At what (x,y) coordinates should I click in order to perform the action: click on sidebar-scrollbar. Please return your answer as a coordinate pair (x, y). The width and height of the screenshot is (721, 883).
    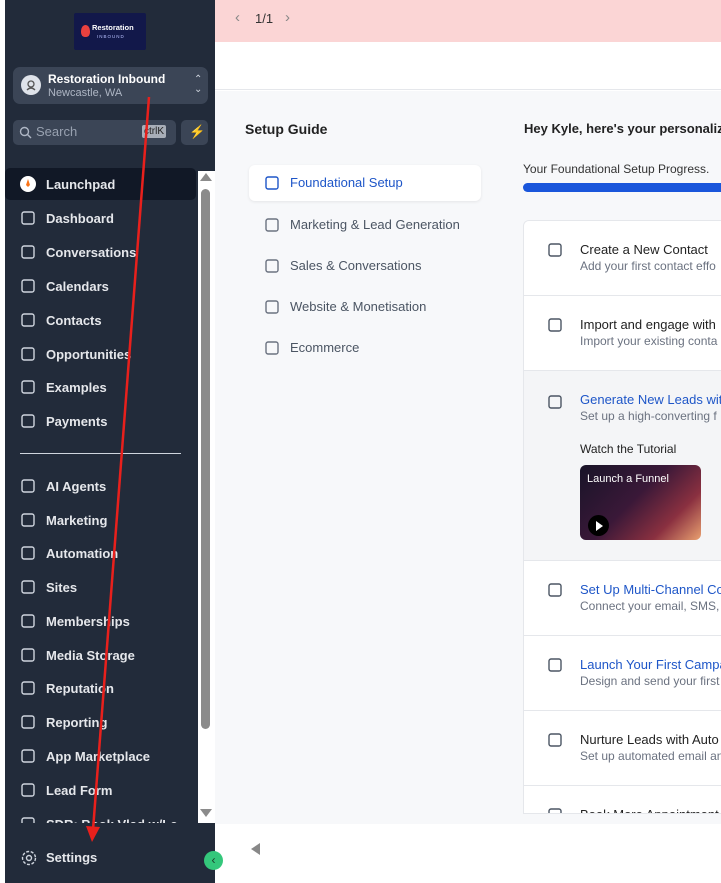
    Looking at the image, I should click on (206, 497).